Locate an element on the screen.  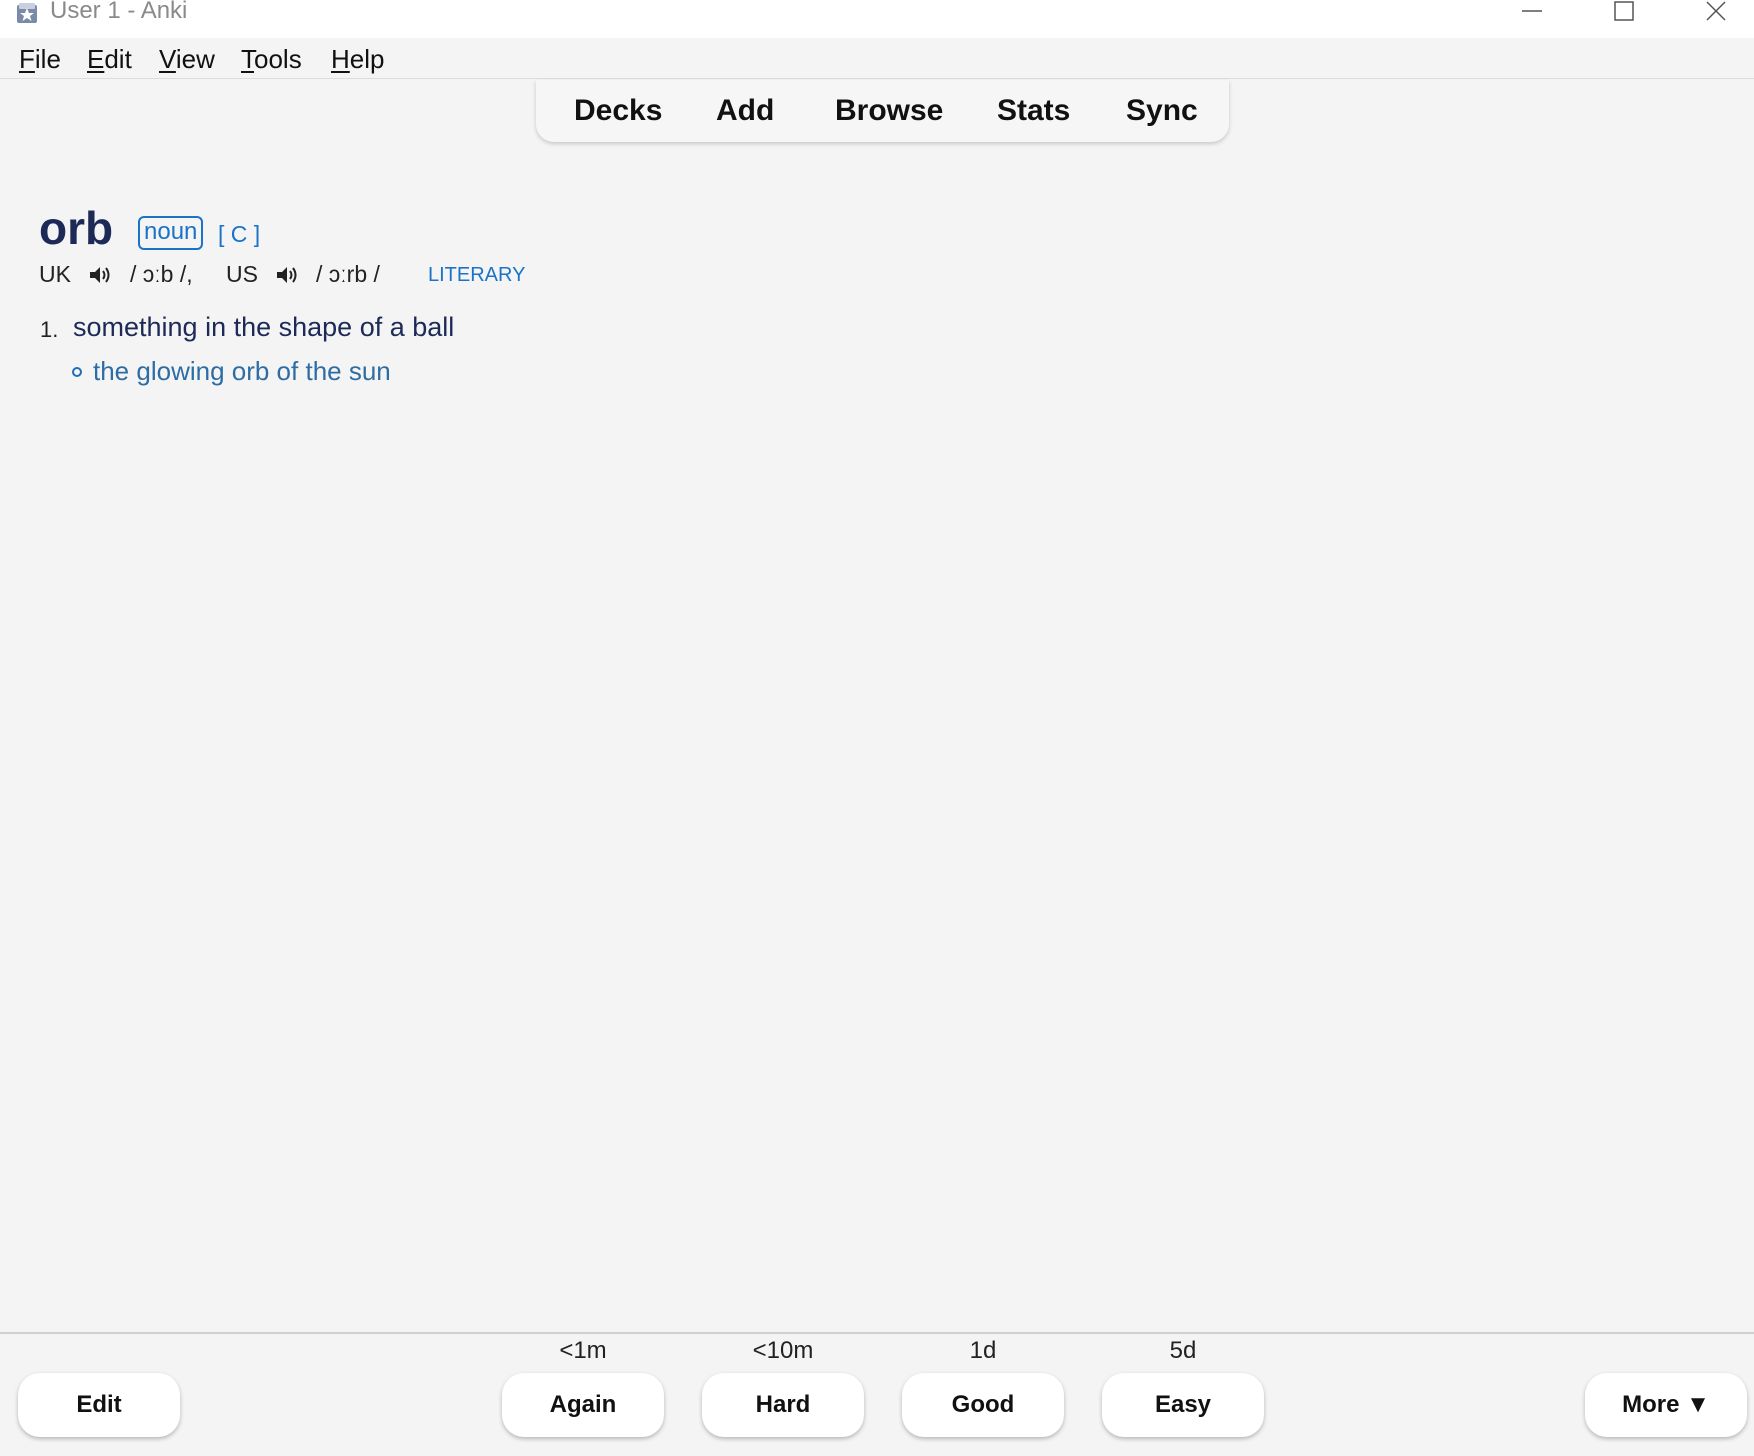
toolbar-sync: Sync is located at coordinates (1162, 111).